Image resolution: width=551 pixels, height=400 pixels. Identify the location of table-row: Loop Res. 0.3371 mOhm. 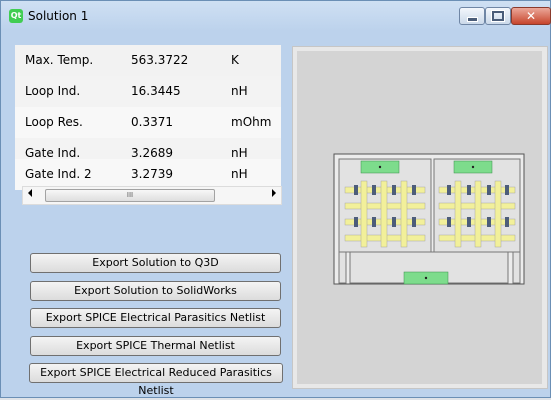
(148, 122).